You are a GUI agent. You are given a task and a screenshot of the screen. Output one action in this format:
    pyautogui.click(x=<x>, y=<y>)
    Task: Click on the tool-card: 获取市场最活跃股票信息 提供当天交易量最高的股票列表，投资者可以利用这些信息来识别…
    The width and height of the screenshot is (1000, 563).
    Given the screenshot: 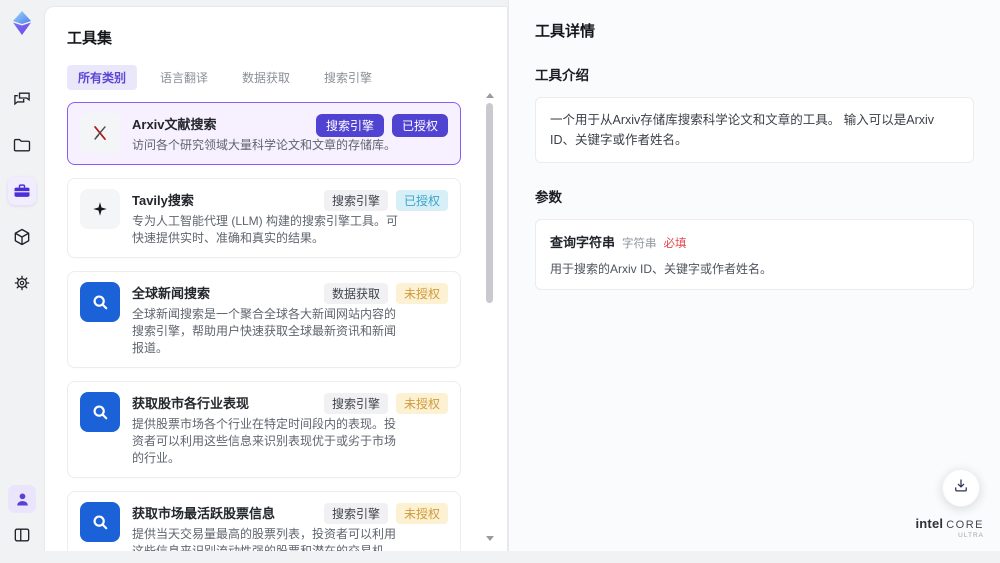 What is the action you would take?
    pyautogui.click(x=264, y=522)
    